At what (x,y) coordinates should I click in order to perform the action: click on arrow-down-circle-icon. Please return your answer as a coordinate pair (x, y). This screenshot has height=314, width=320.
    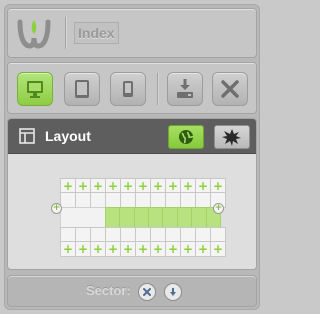
    Looking at the image, I should click on (173, 292).